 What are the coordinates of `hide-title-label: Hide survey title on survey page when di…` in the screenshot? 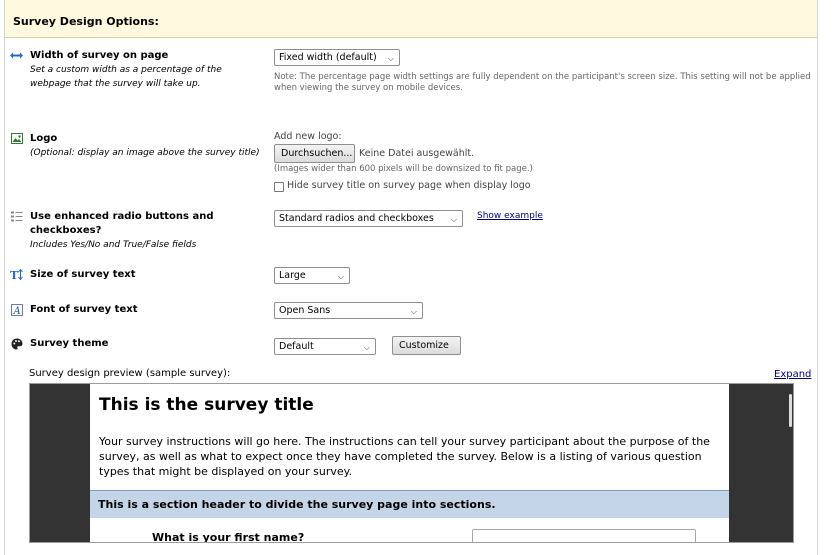 It's located at (409, 185).